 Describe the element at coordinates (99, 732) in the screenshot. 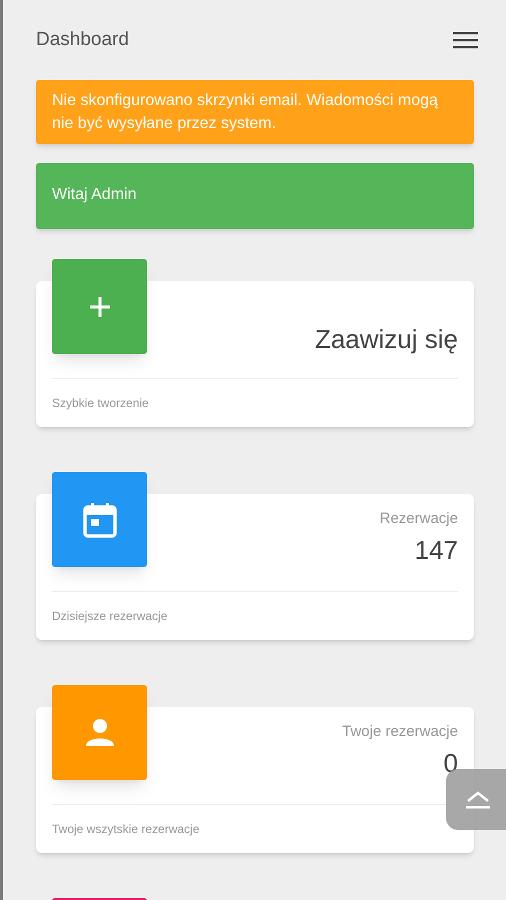

I see `person-icon` at that location.